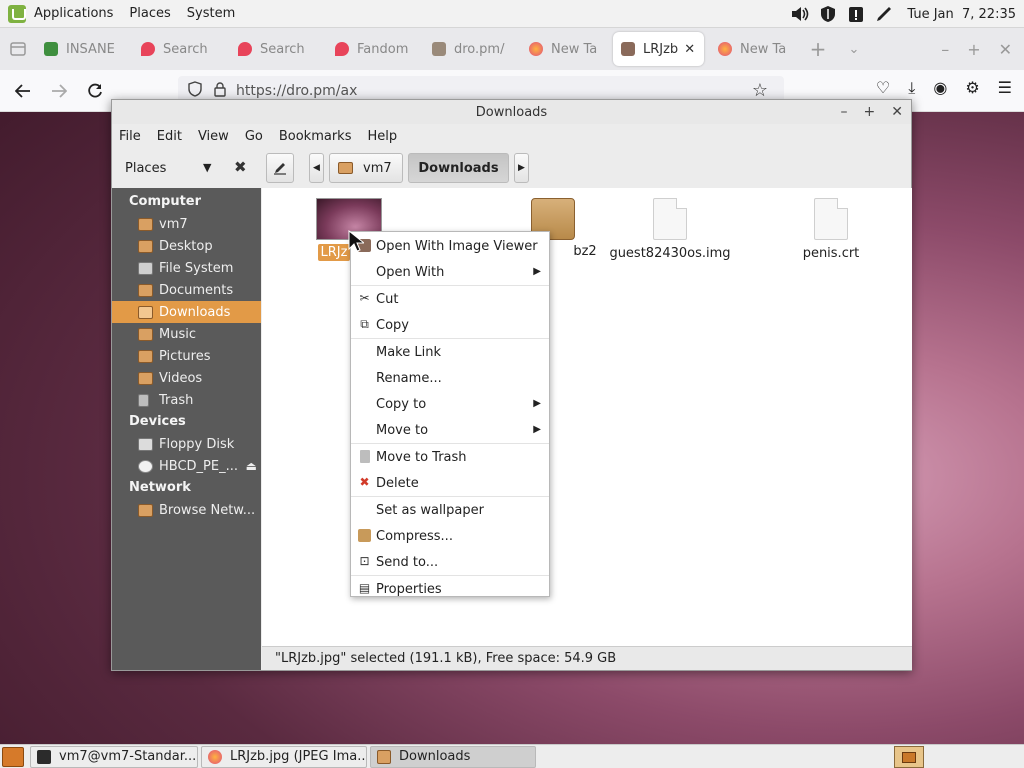 This screenshot has height=768, width=1024. I want to click on music-folder-icon, so click(145, 334).